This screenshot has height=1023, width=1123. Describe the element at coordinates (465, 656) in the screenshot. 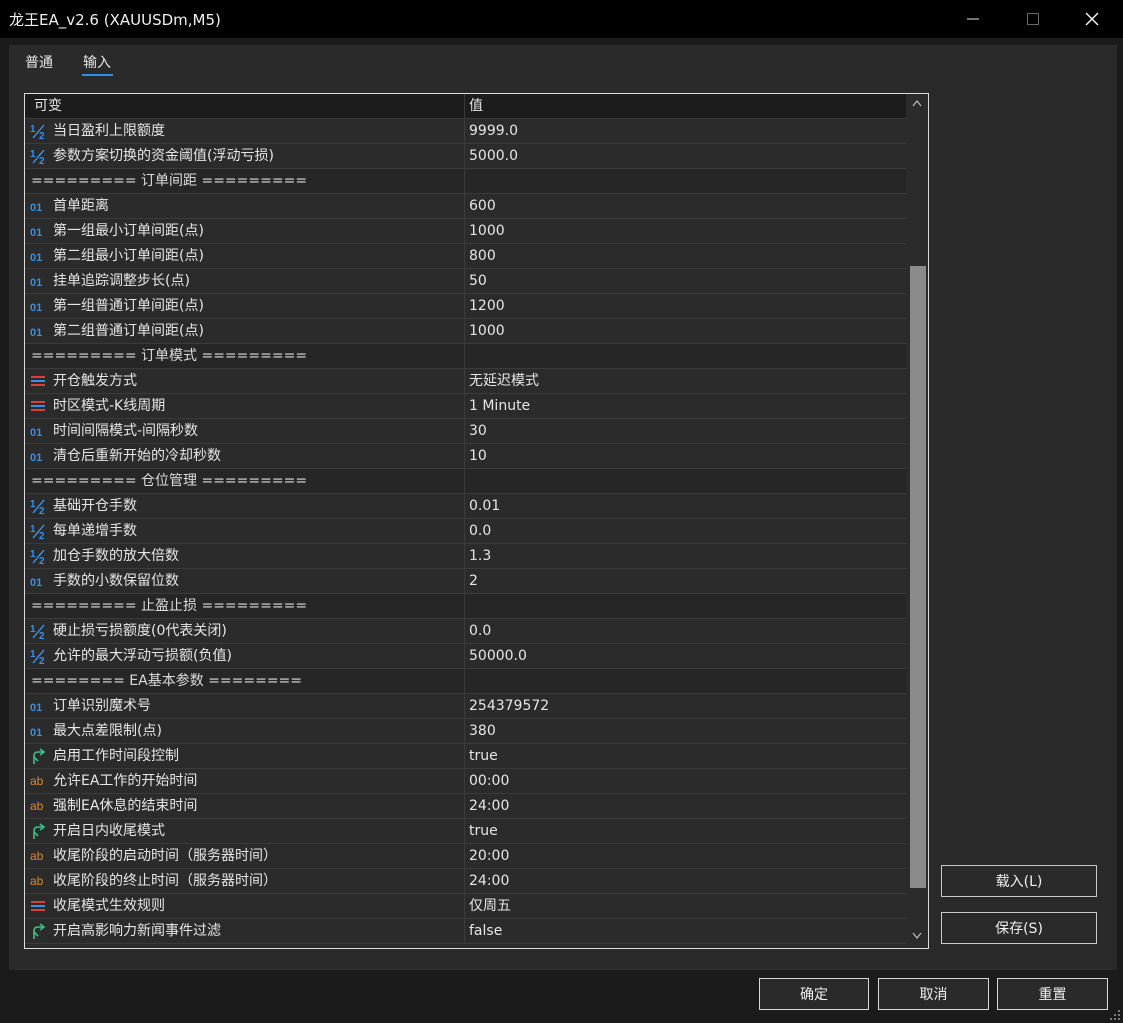

I see `parameter-row: 1 2 允许的最大浮动亏损额(负值) 50000.0` at that location.